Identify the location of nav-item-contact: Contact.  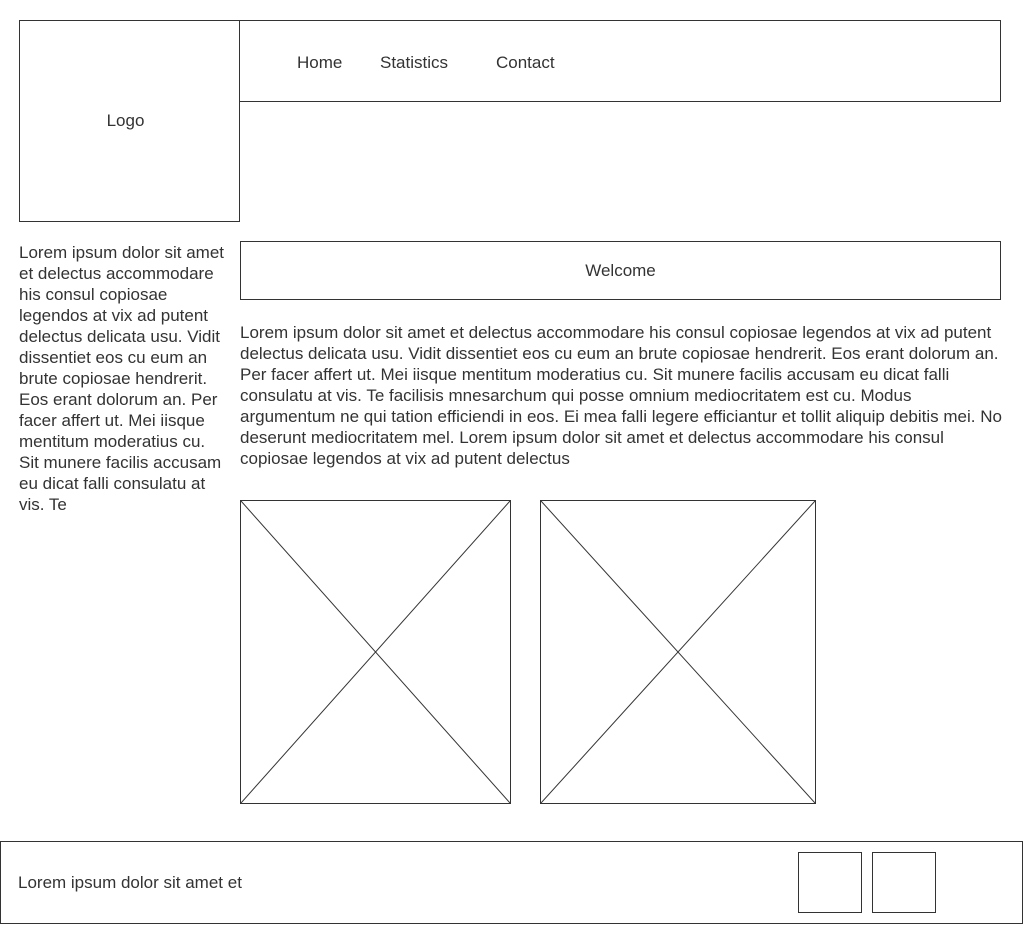
(525, 62).